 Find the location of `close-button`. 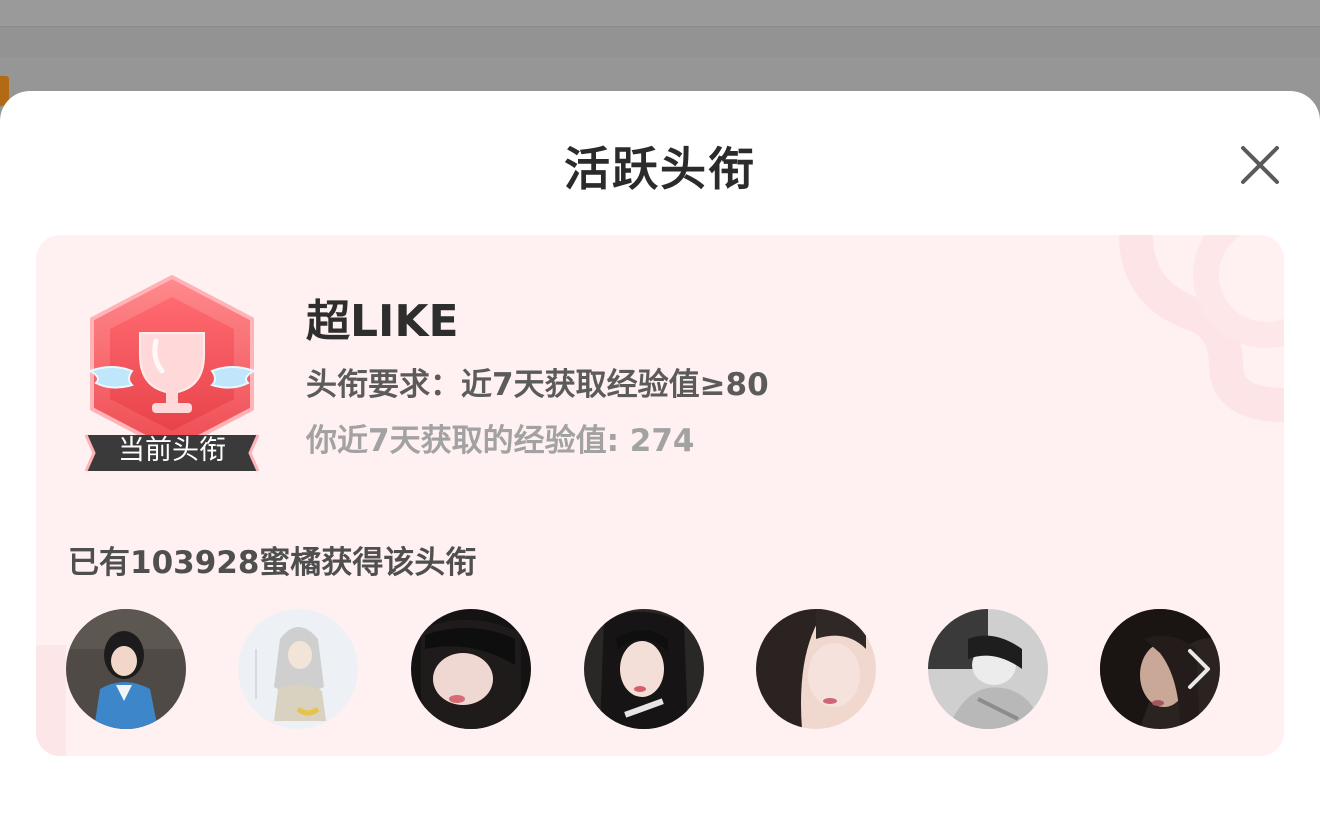

close-button is located at coordinates (1260, 165).